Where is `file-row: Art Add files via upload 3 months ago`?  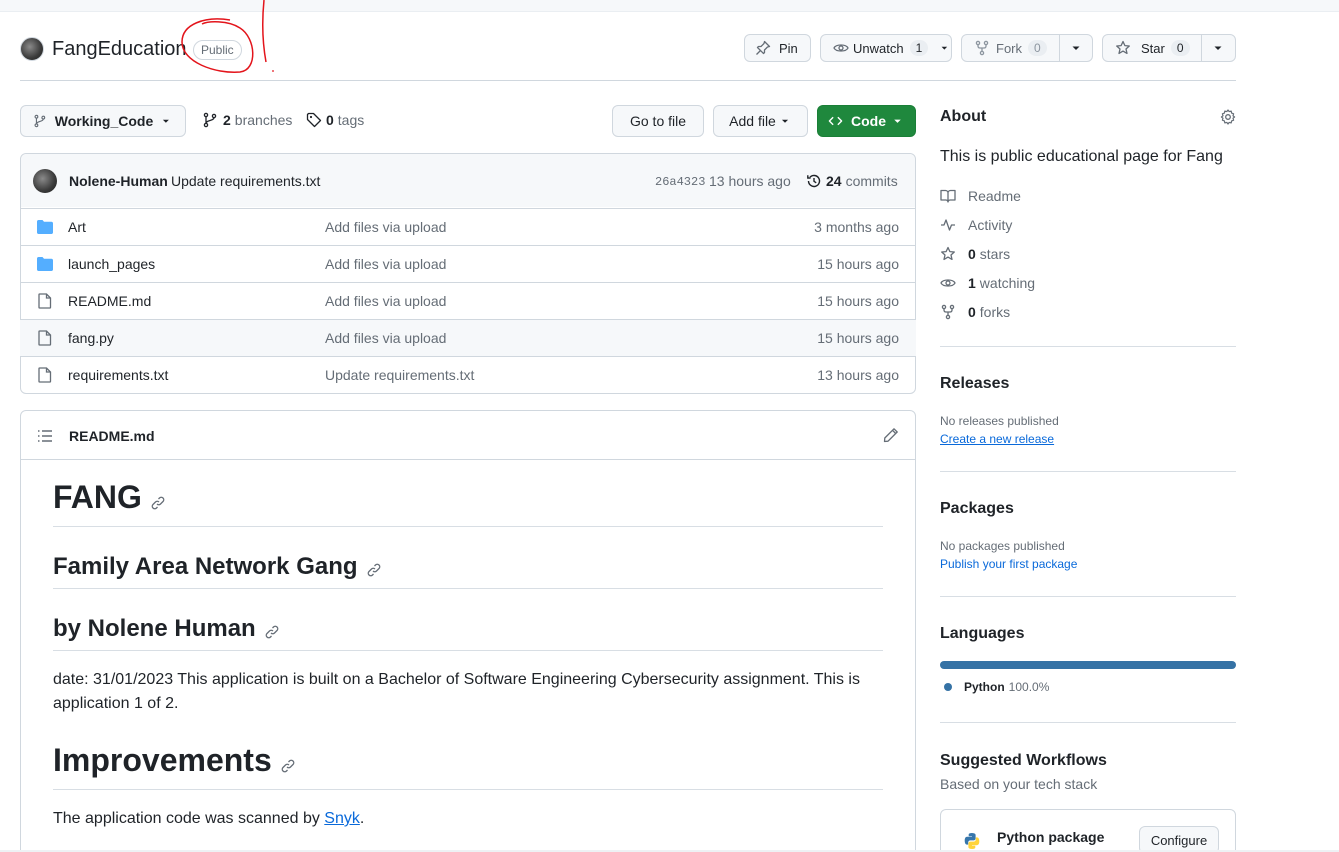 file-row: Art Add files via upload 3 months ago is located at coordinates (468, 226).